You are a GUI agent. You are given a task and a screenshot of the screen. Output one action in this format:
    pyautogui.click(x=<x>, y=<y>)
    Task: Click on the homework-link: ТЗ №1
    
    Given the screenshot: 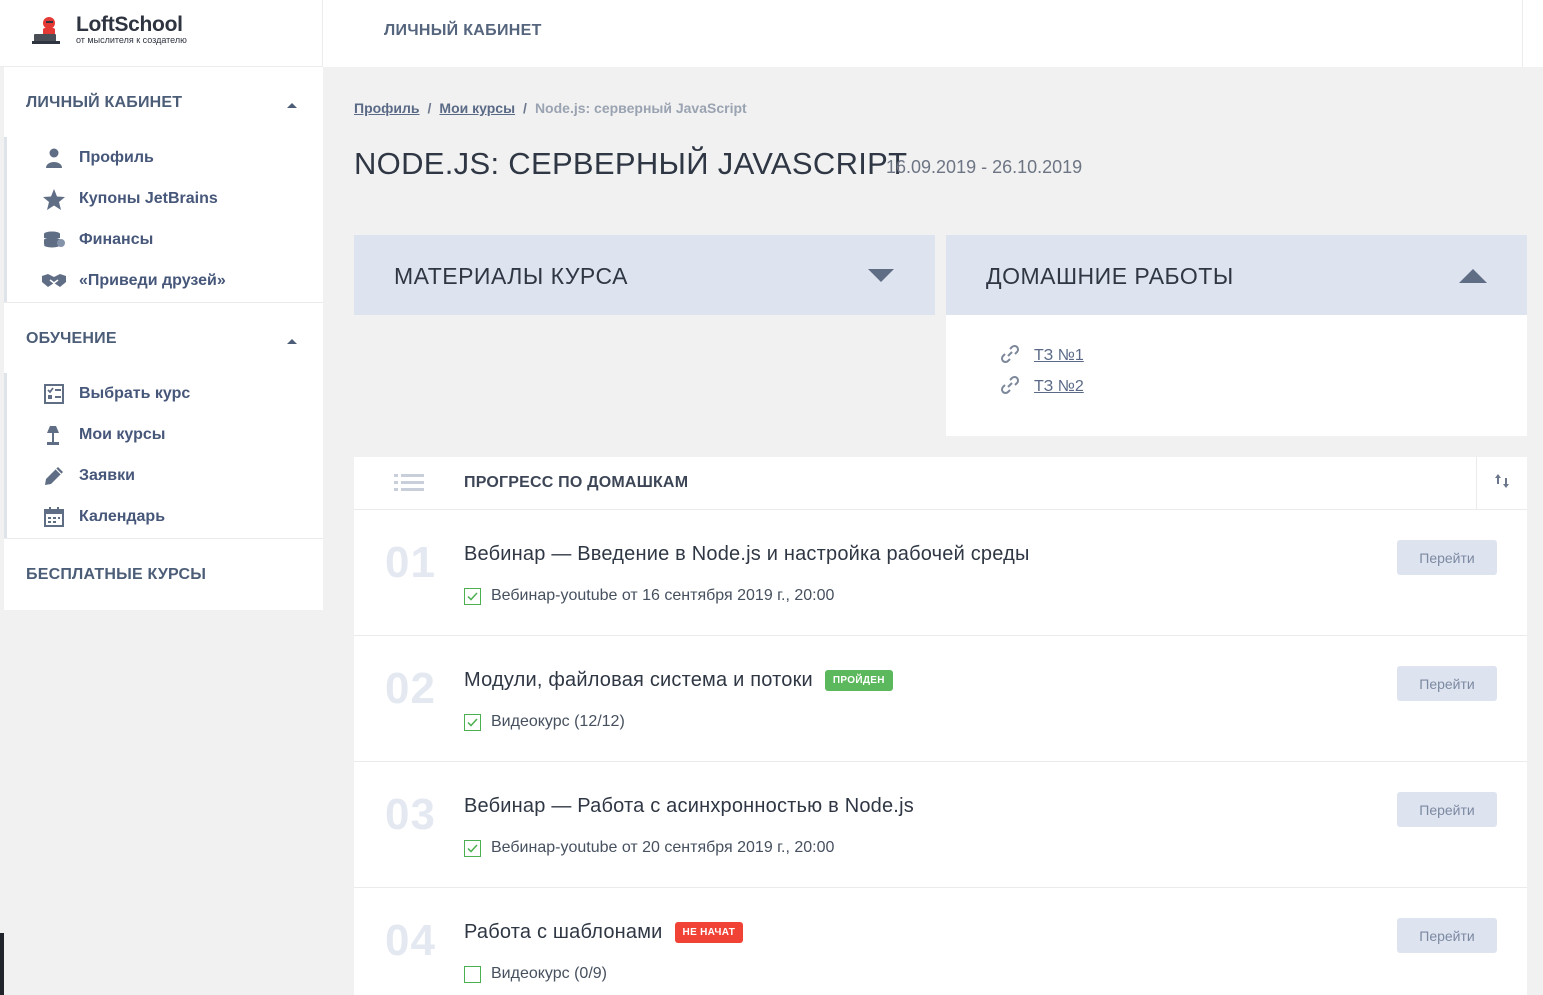 What is the action you would take?
    pyautogui.click(x=1042, y=356)
    